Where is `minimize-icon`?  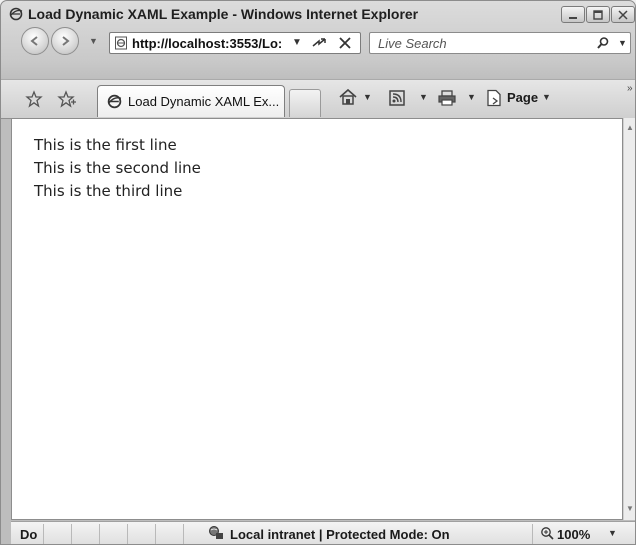
minimize-icon is located at coordinates (573, 17).